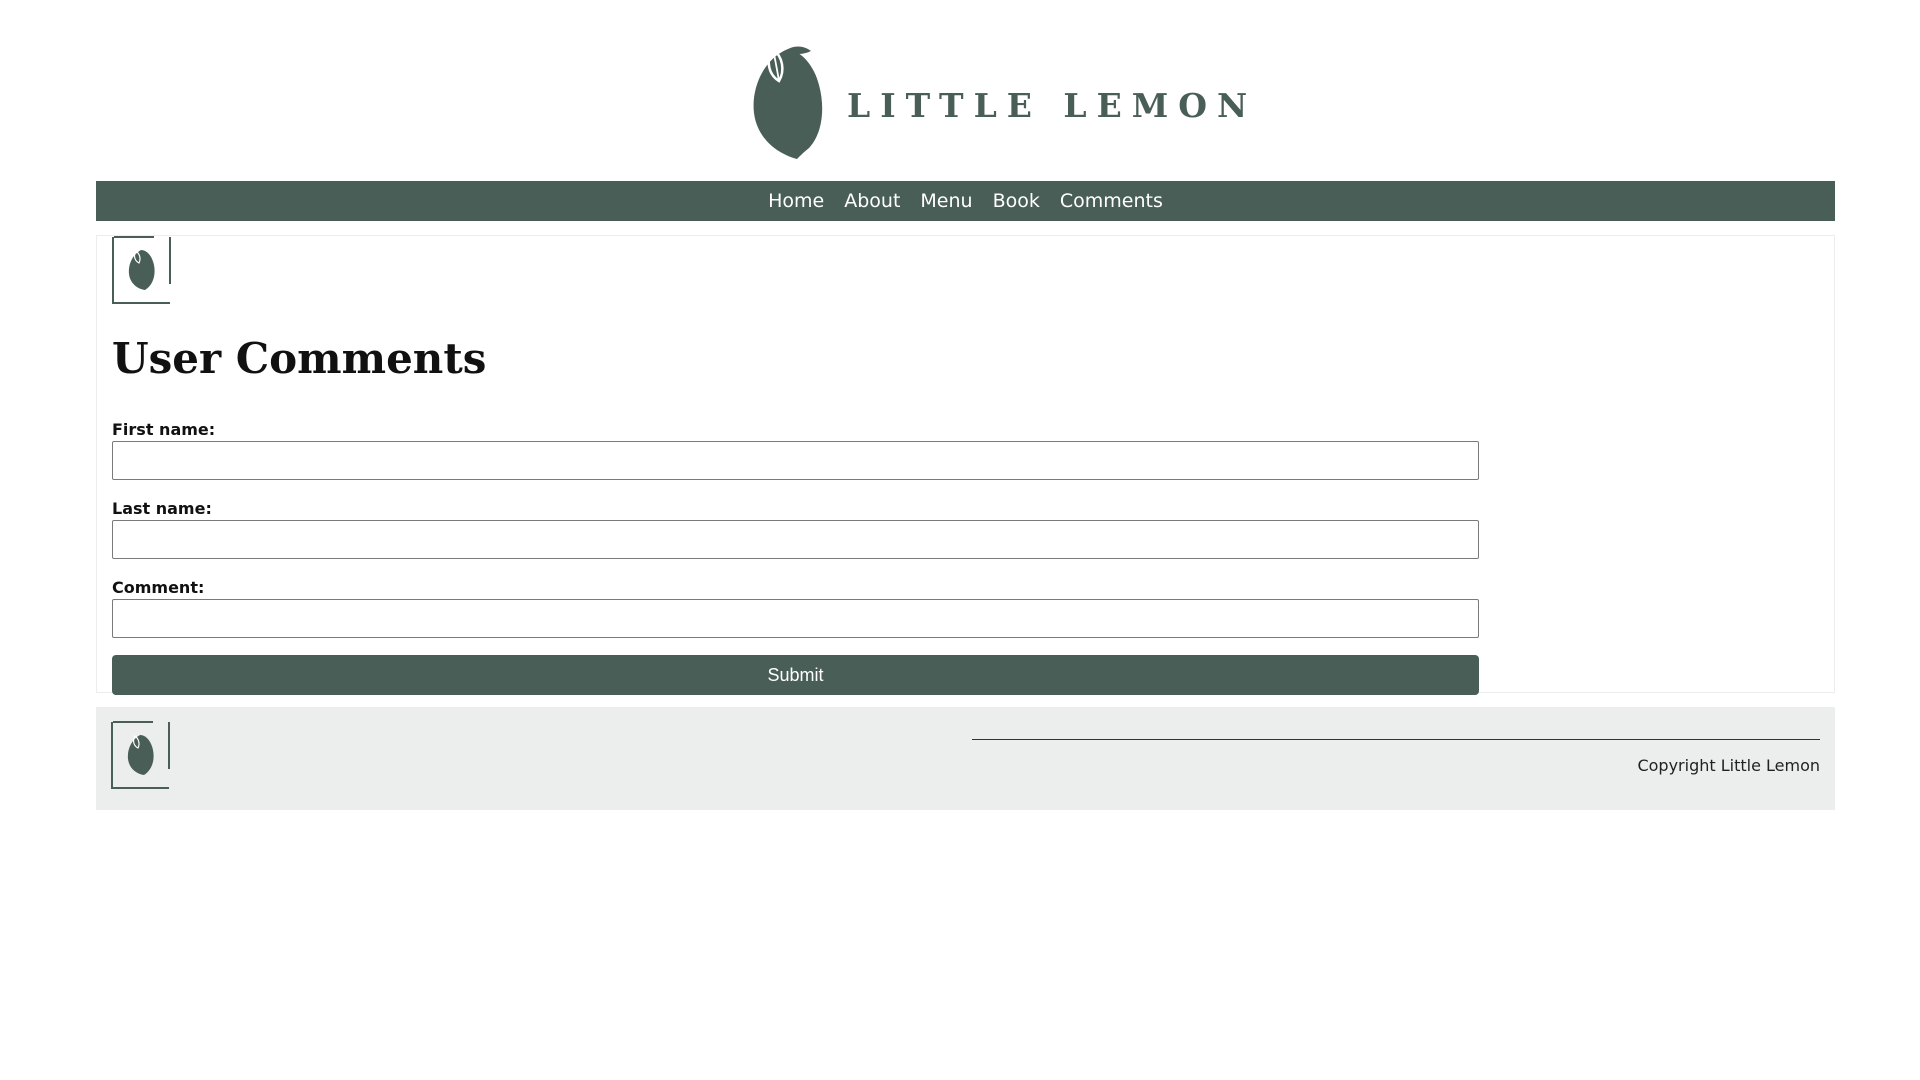 This screenshot has width=1920, height=1080. What do you see at coordinates (965, 758) in the screenshot?
I see `site-footer: Copyright Little Lemon` at bounding box center [965, 758].